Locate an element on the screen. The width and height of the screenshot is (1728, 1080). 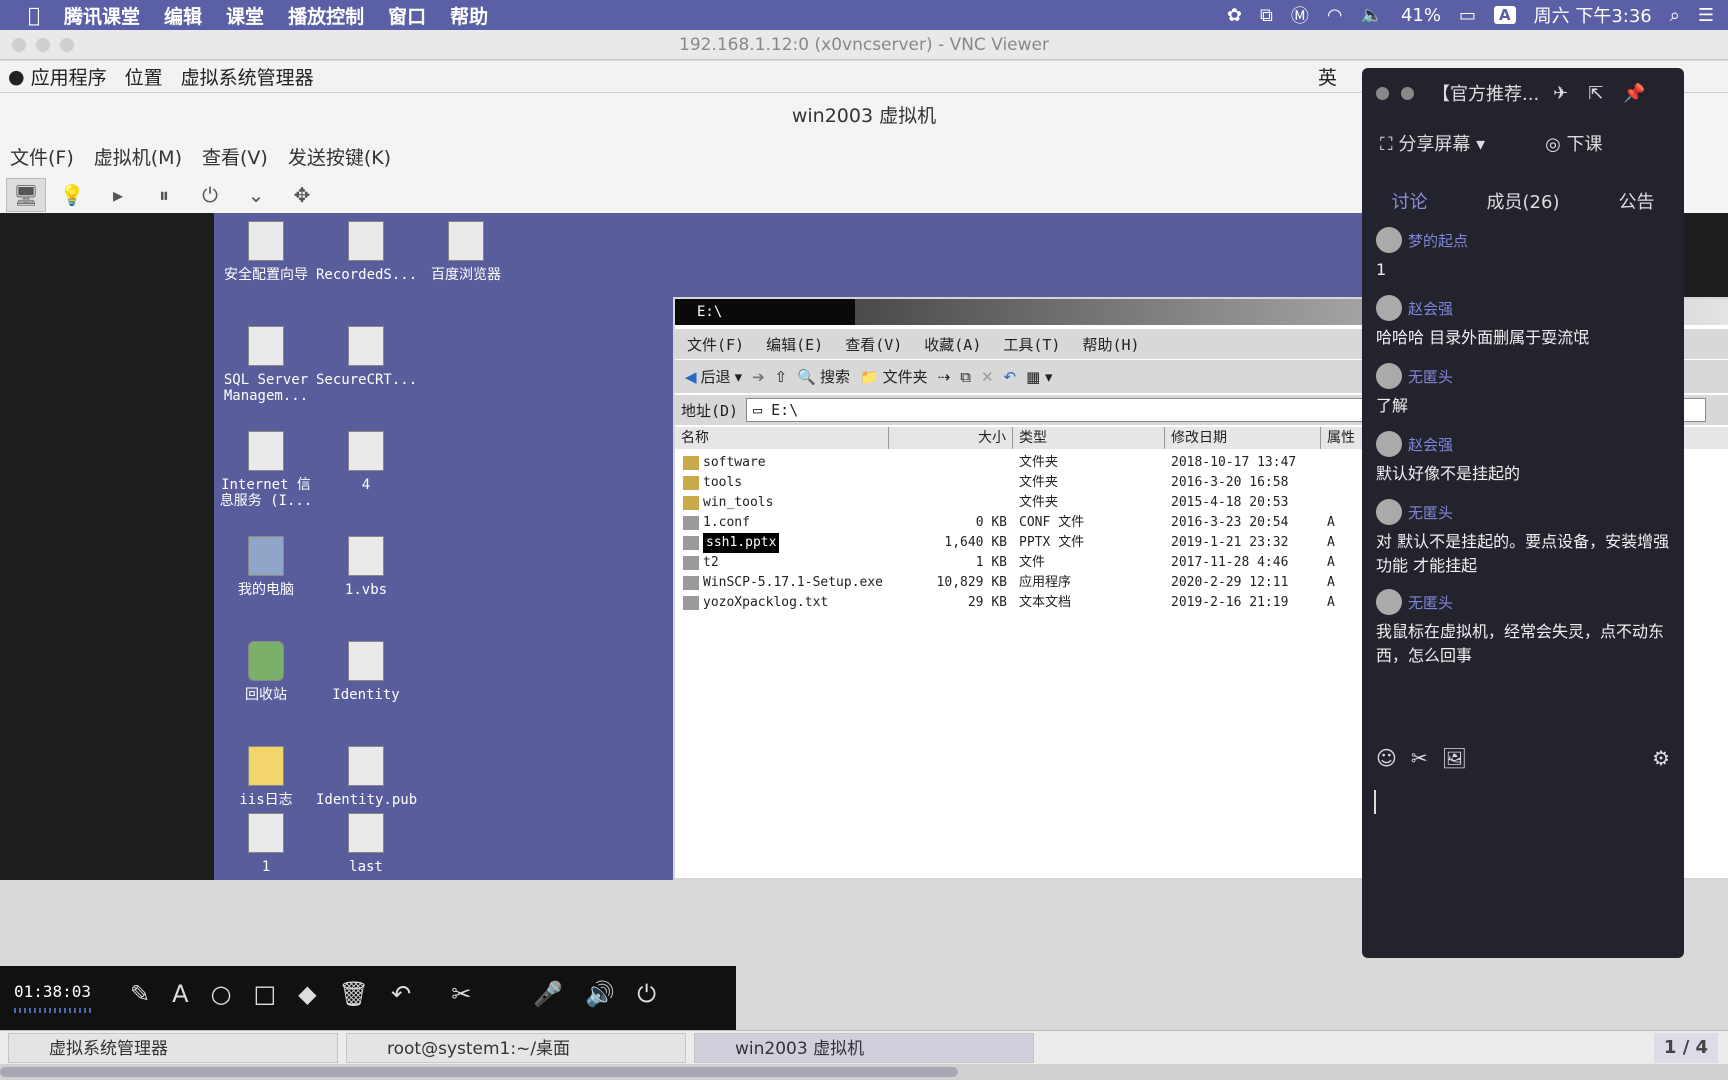
mac-menu-help: 帮助 is located at coordinates (469, 15).